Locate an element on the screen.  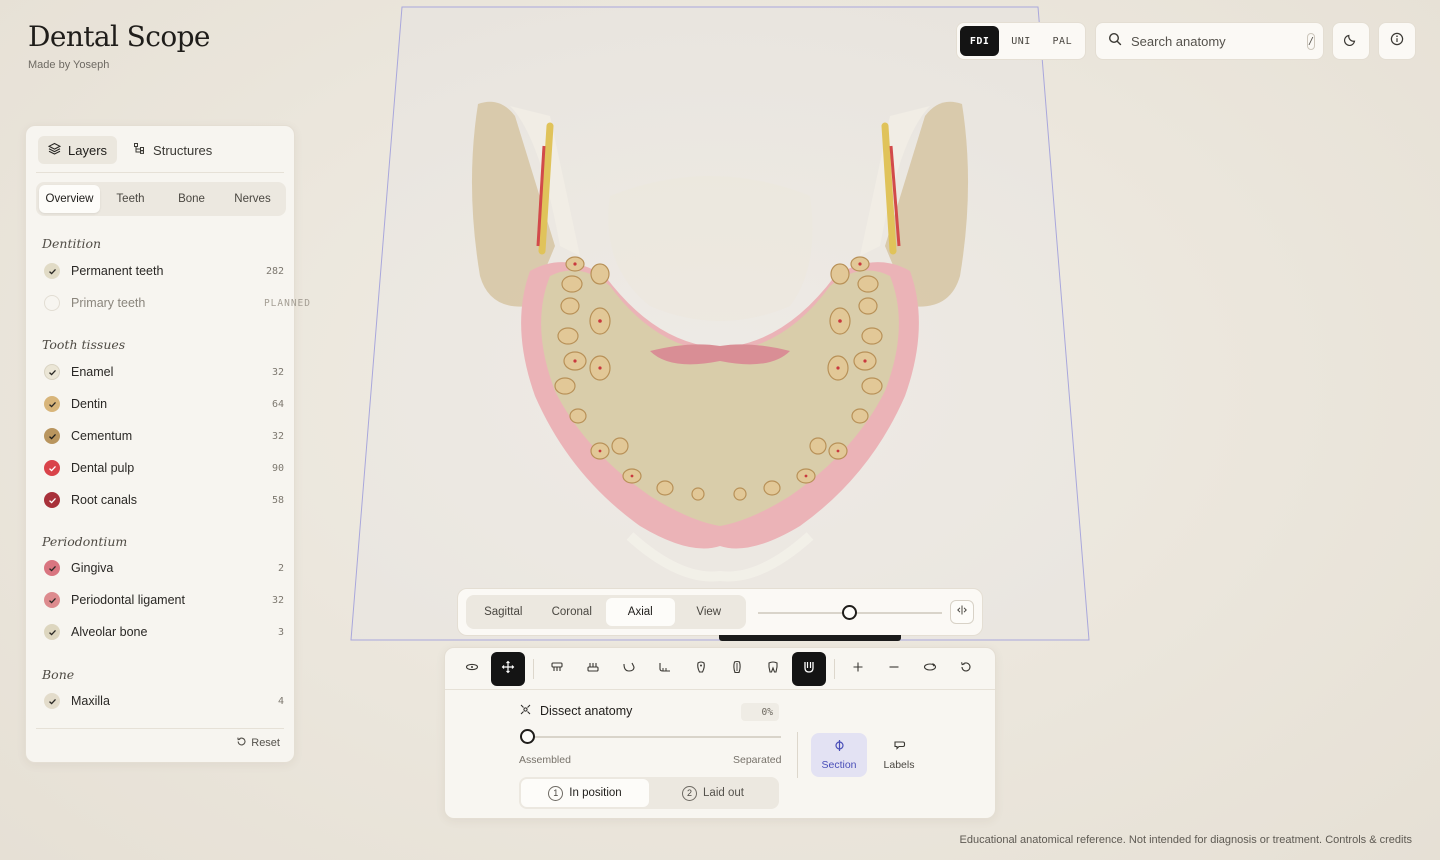
reset-view-icon is located at coordinates (966, 669).